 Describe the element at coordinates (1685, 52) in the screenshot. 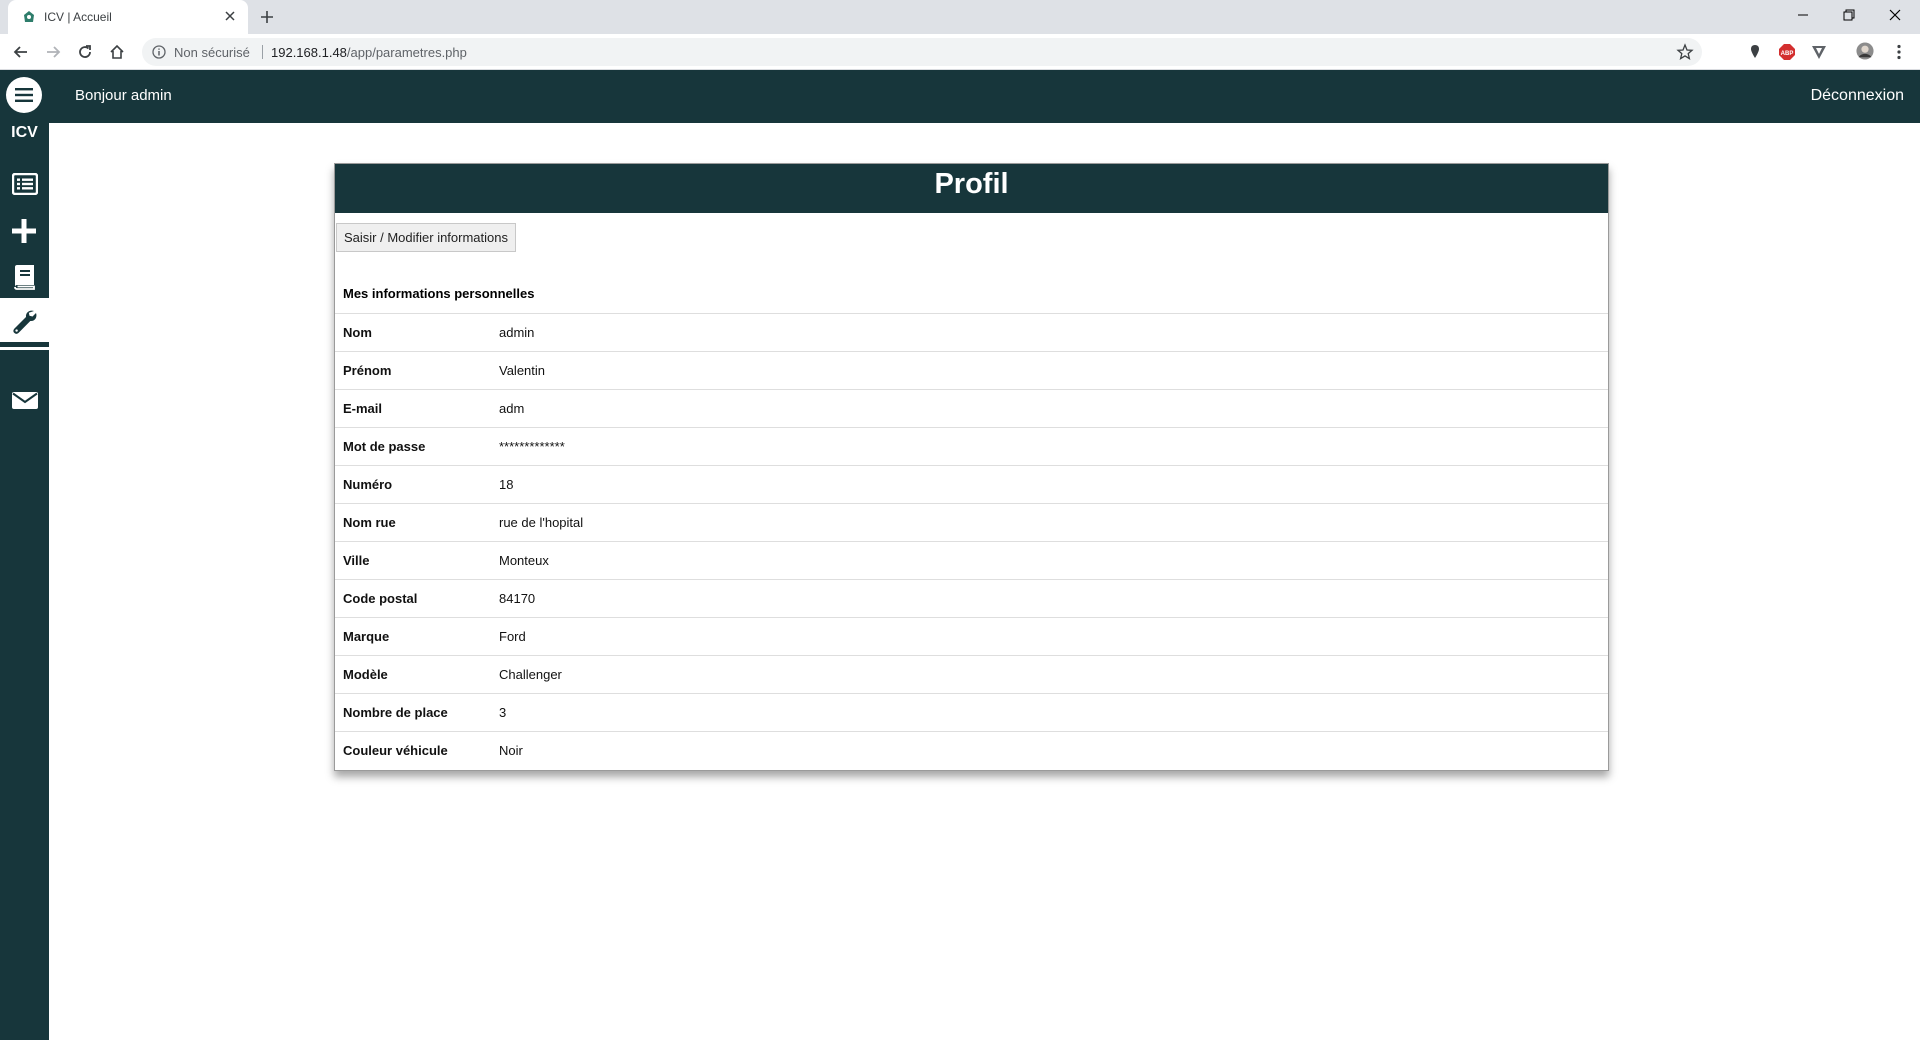

I see `bookmark-star-icon` at that location.